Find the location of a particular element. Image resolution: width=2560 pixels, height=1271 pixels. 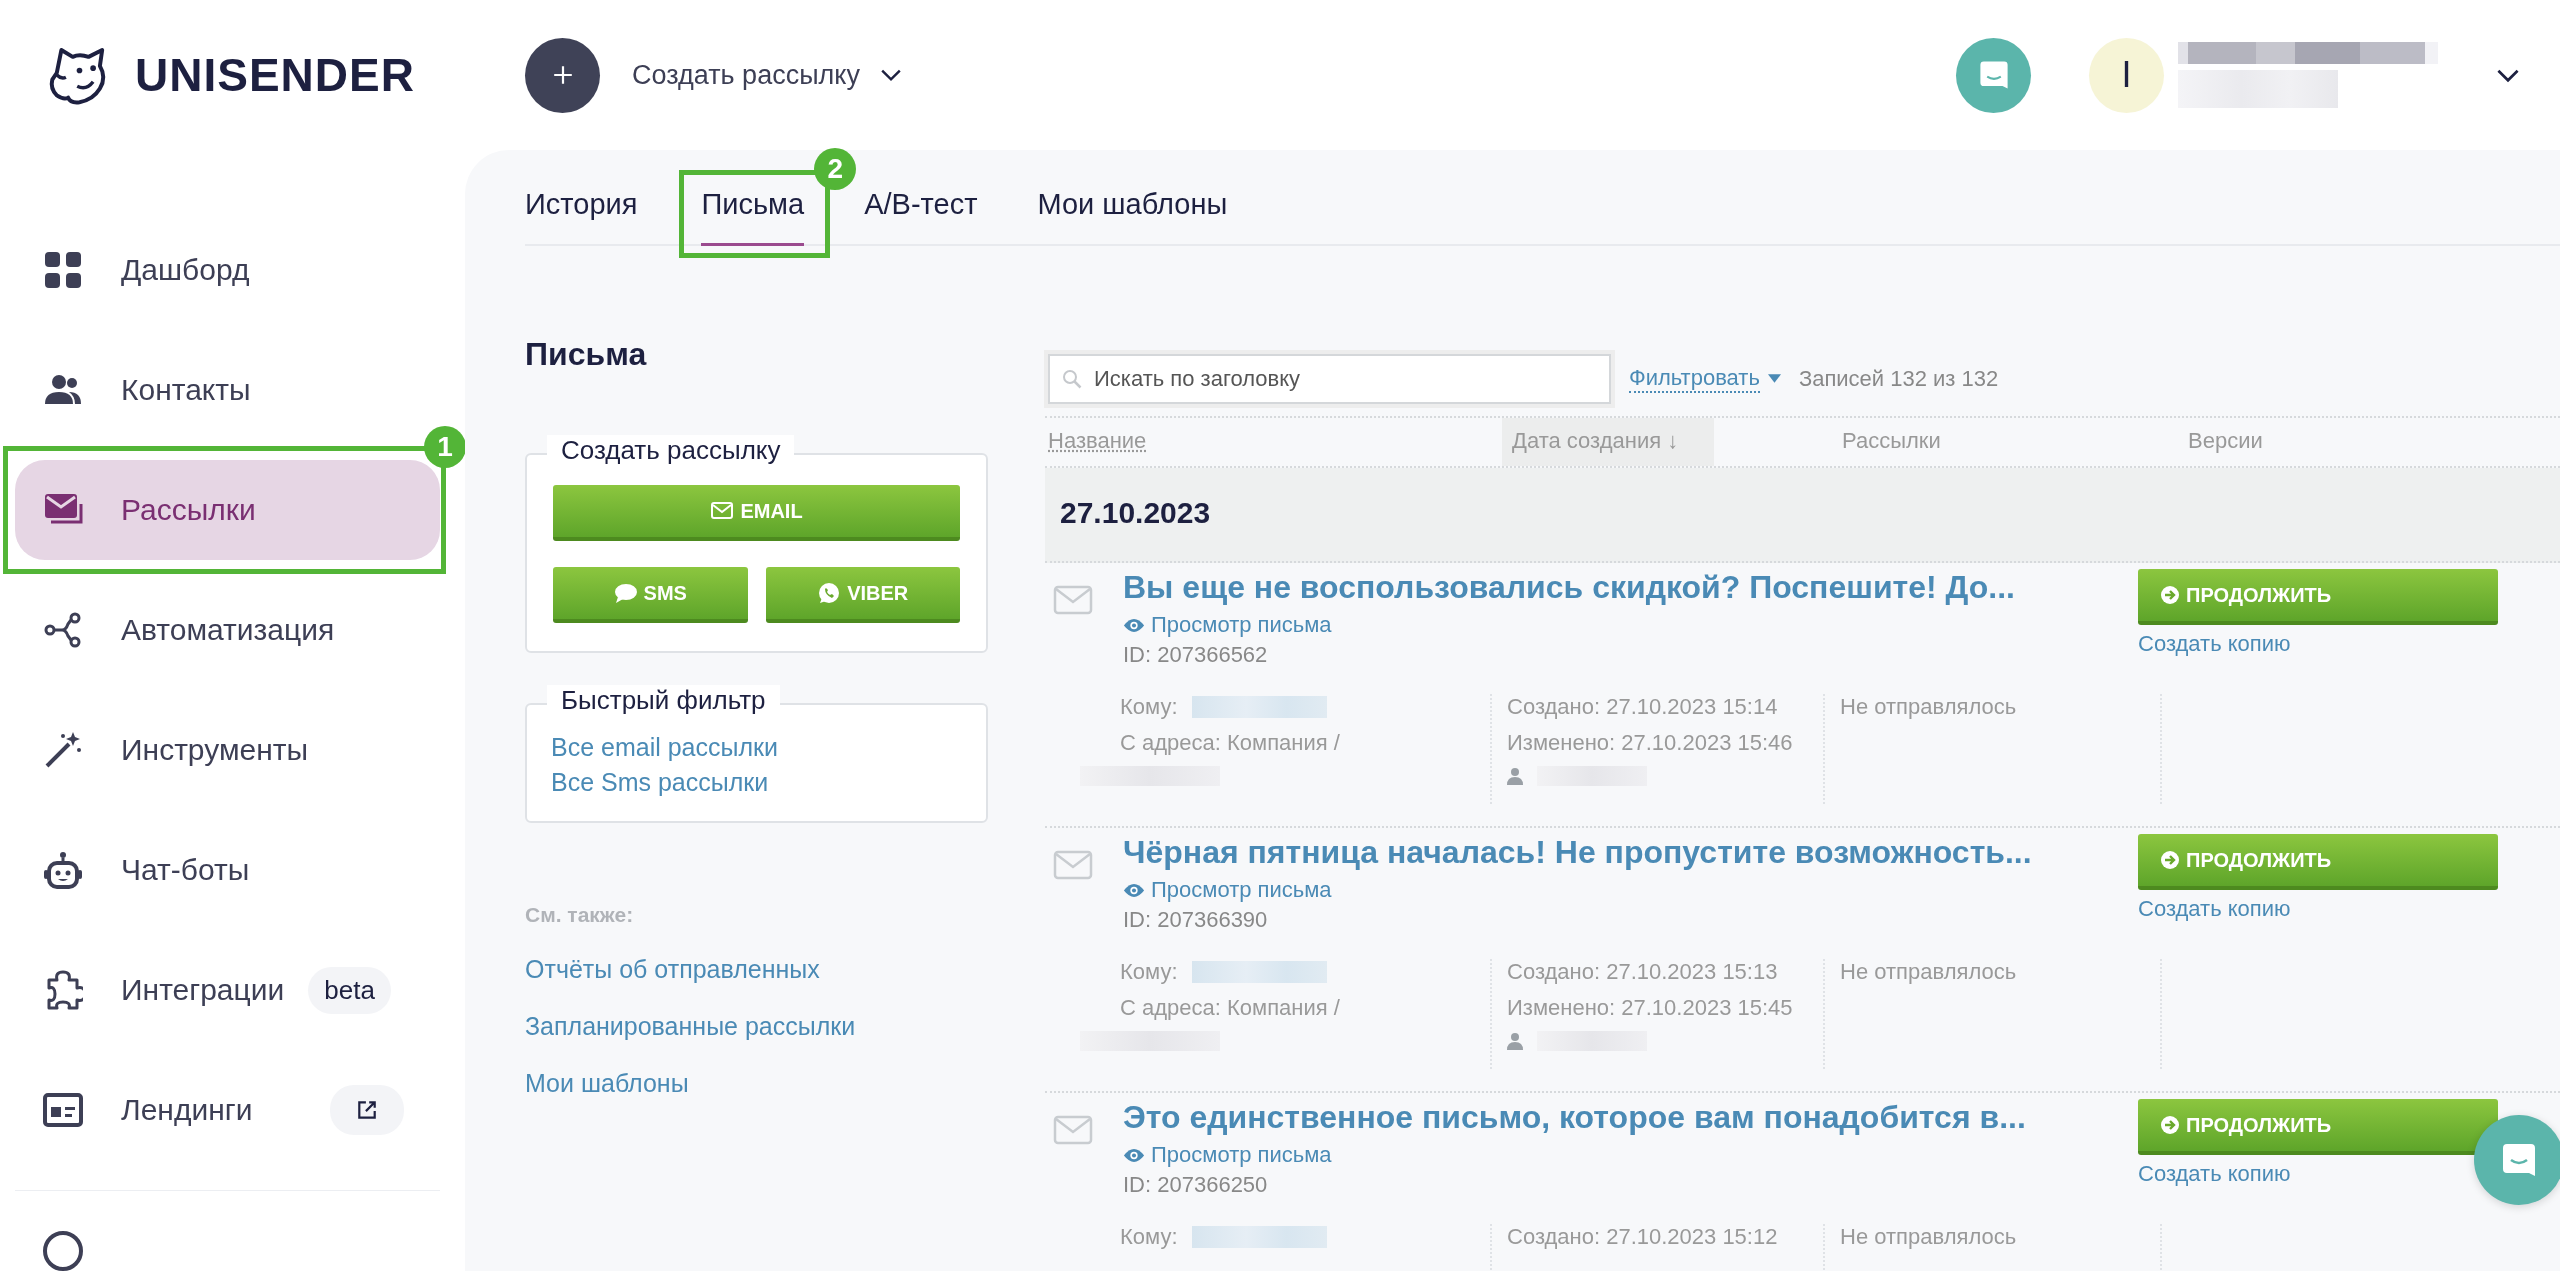

created-date: Создано: 27.10.2023 15:14 is located at coordinates (1643, 707).